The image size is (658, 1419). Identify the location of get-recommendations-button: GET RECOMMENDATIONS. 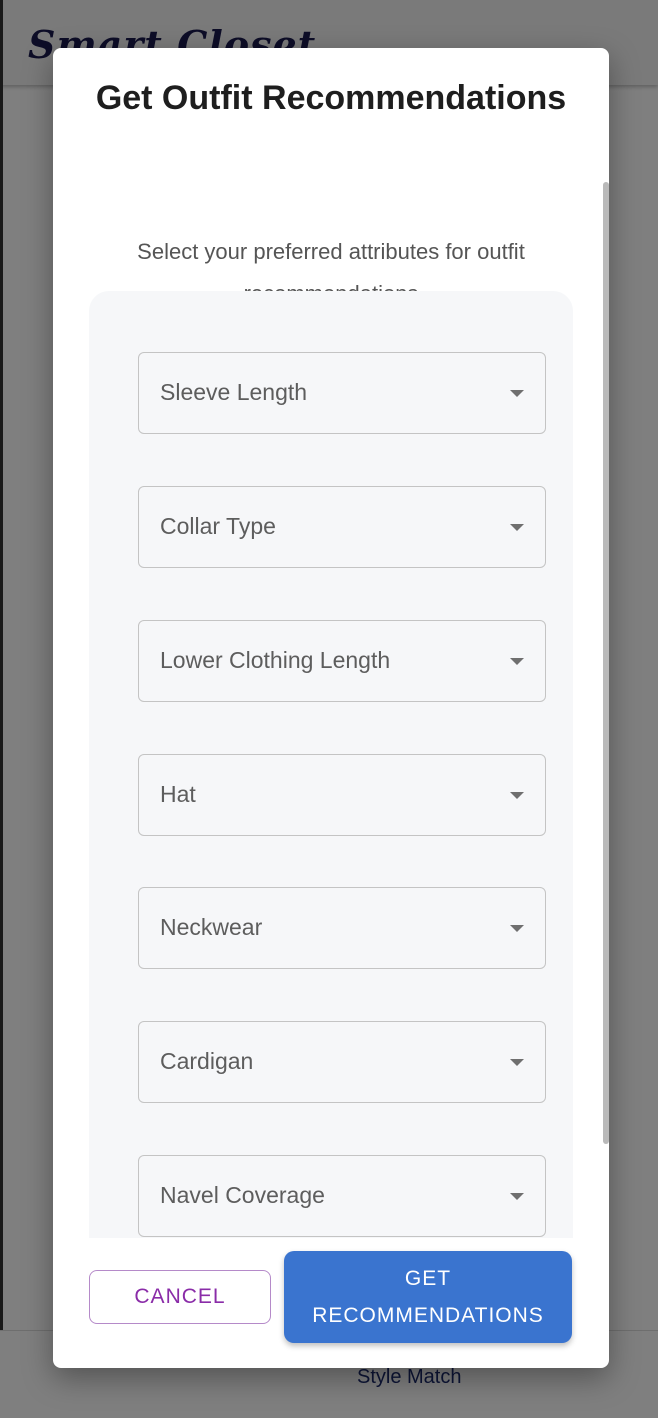
(428, 1297).